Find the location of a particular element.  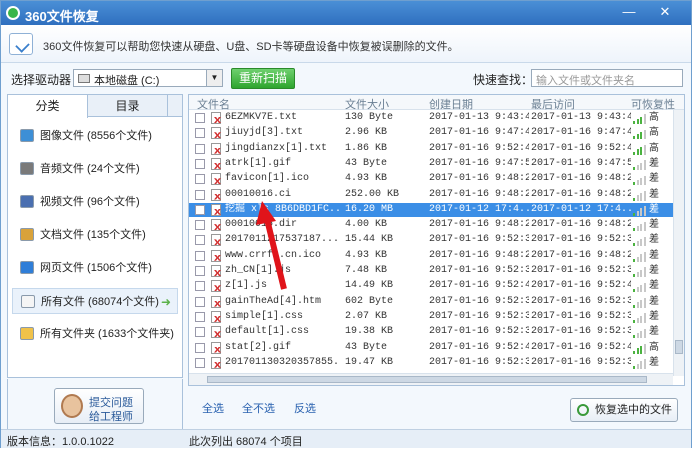

col-accessed: 最后访问 is located at coordinates (553, 104).